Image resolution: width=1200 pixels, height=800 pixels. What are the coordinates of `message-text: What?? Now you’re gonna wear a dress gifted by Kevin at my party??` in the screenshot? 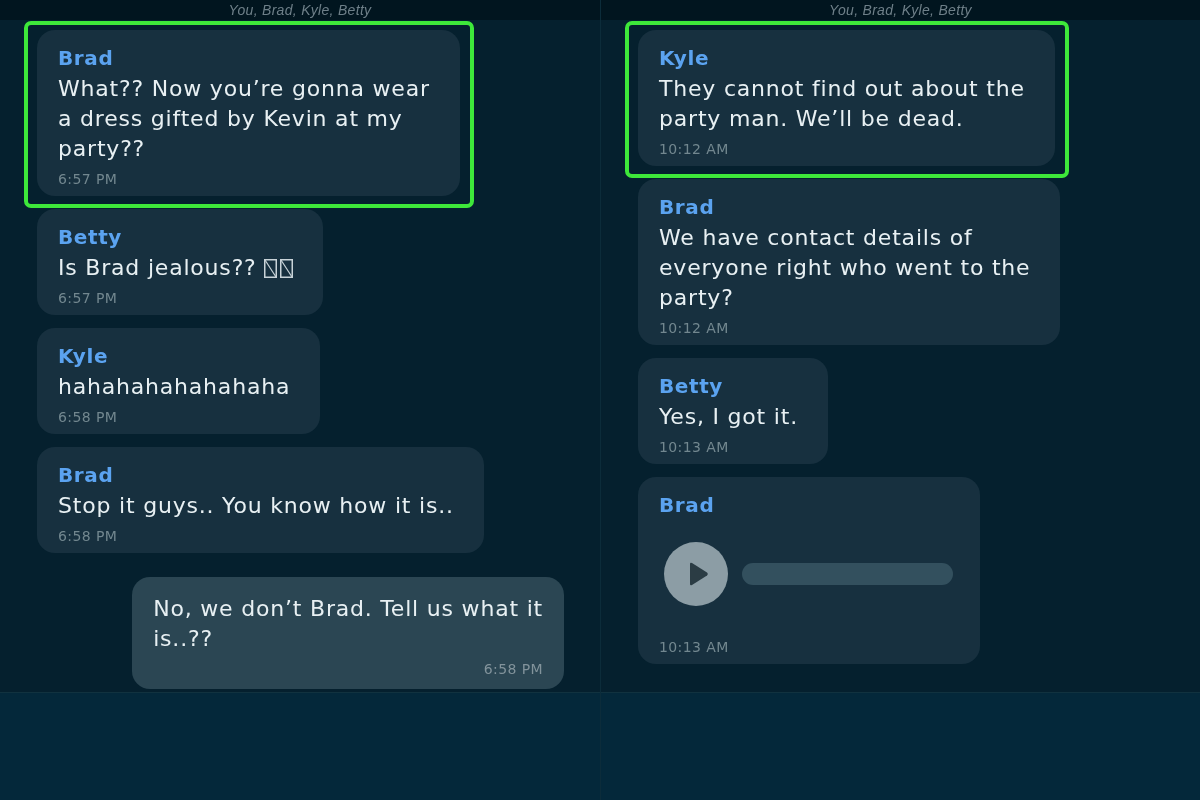 It's located at (244, 119).